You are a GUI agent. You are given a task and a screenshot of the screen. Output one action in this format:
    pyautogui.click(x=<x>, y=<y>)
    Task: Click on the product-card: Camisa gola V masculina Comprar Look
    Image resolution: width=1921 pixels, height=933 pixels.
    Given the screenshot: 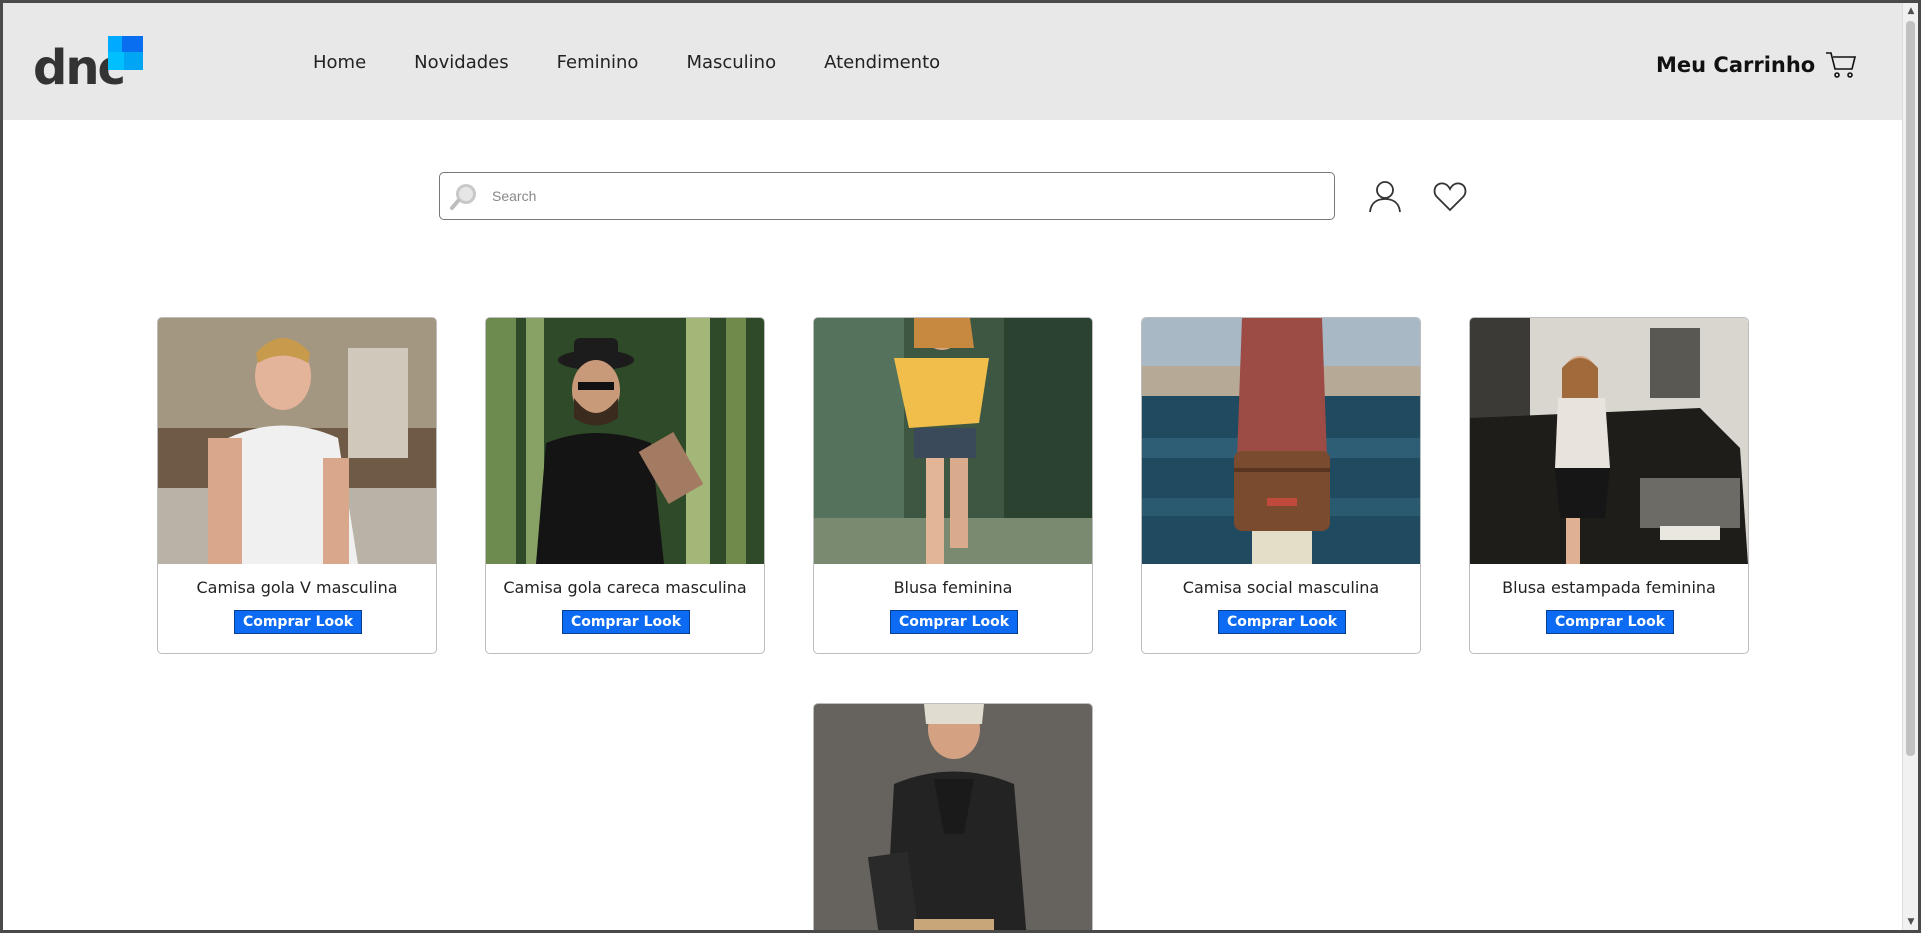 What is the action you would take?
    pyautogui.click(x=297, y=485)
    